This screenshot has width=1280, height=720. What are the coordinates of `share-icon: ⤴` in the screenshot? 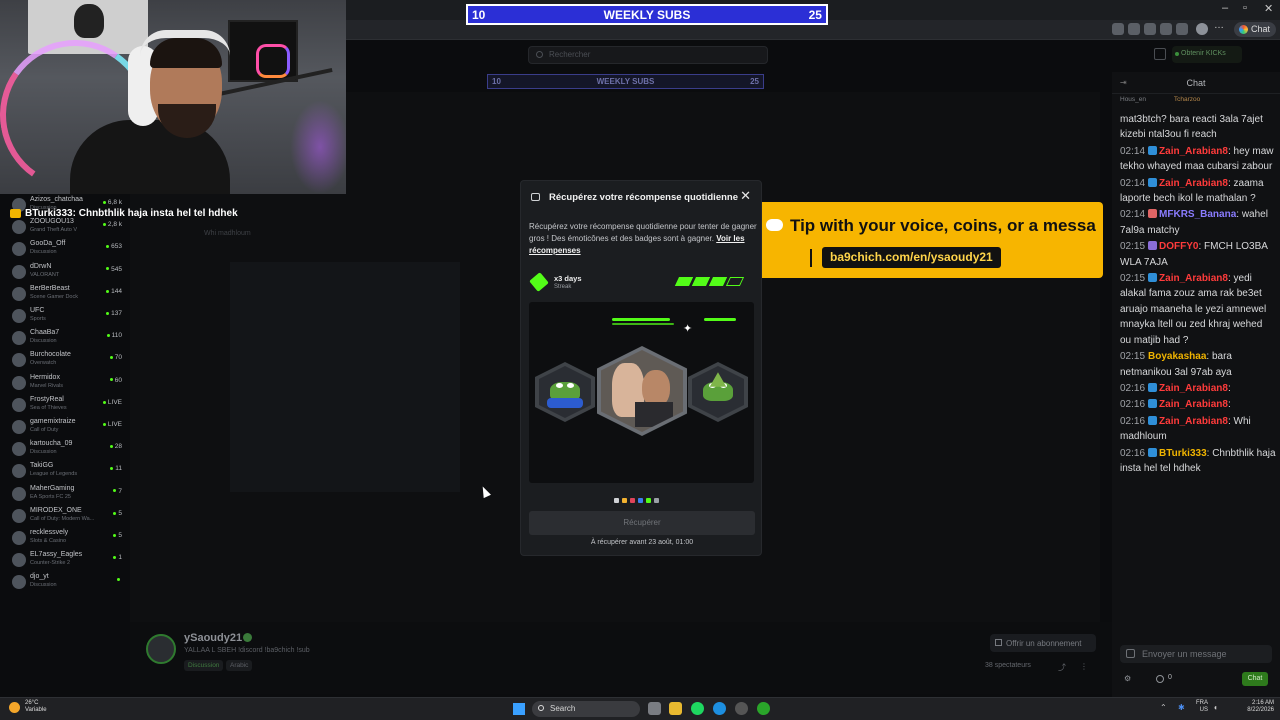 It's located at (1062, 667).